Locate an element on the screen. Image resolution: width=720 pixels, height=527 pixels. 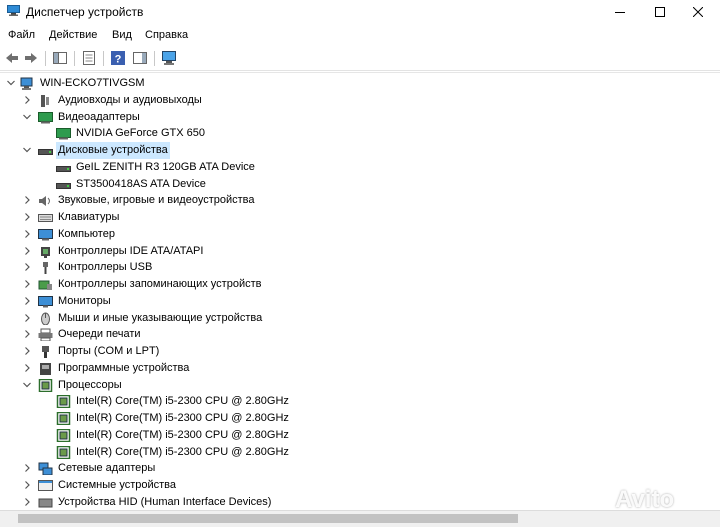
tree-item-label: Процессоры is located at coordinates (90, 384).